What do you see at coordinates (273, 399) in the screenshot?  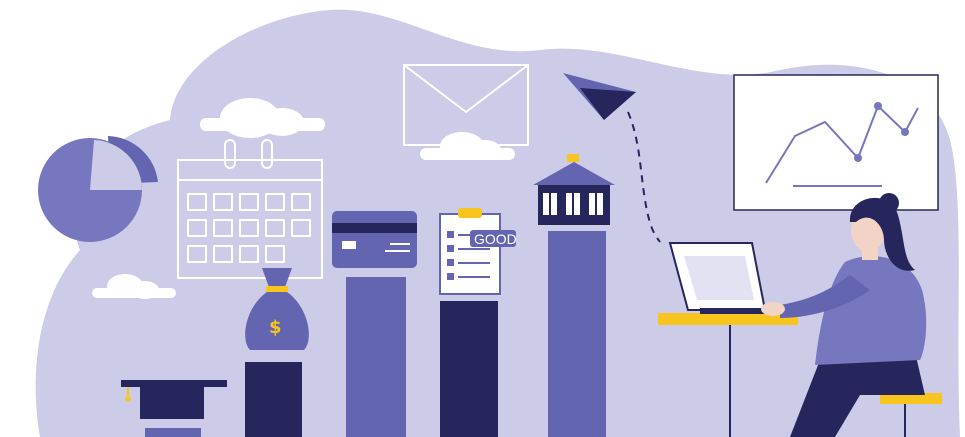 I see `bar-money` at bounding box center [273, 399].